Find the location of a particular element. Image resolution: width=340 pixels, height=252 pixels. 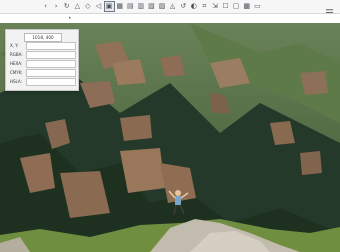

refresh-icon: ↺ is located at coordinates (183, 6).